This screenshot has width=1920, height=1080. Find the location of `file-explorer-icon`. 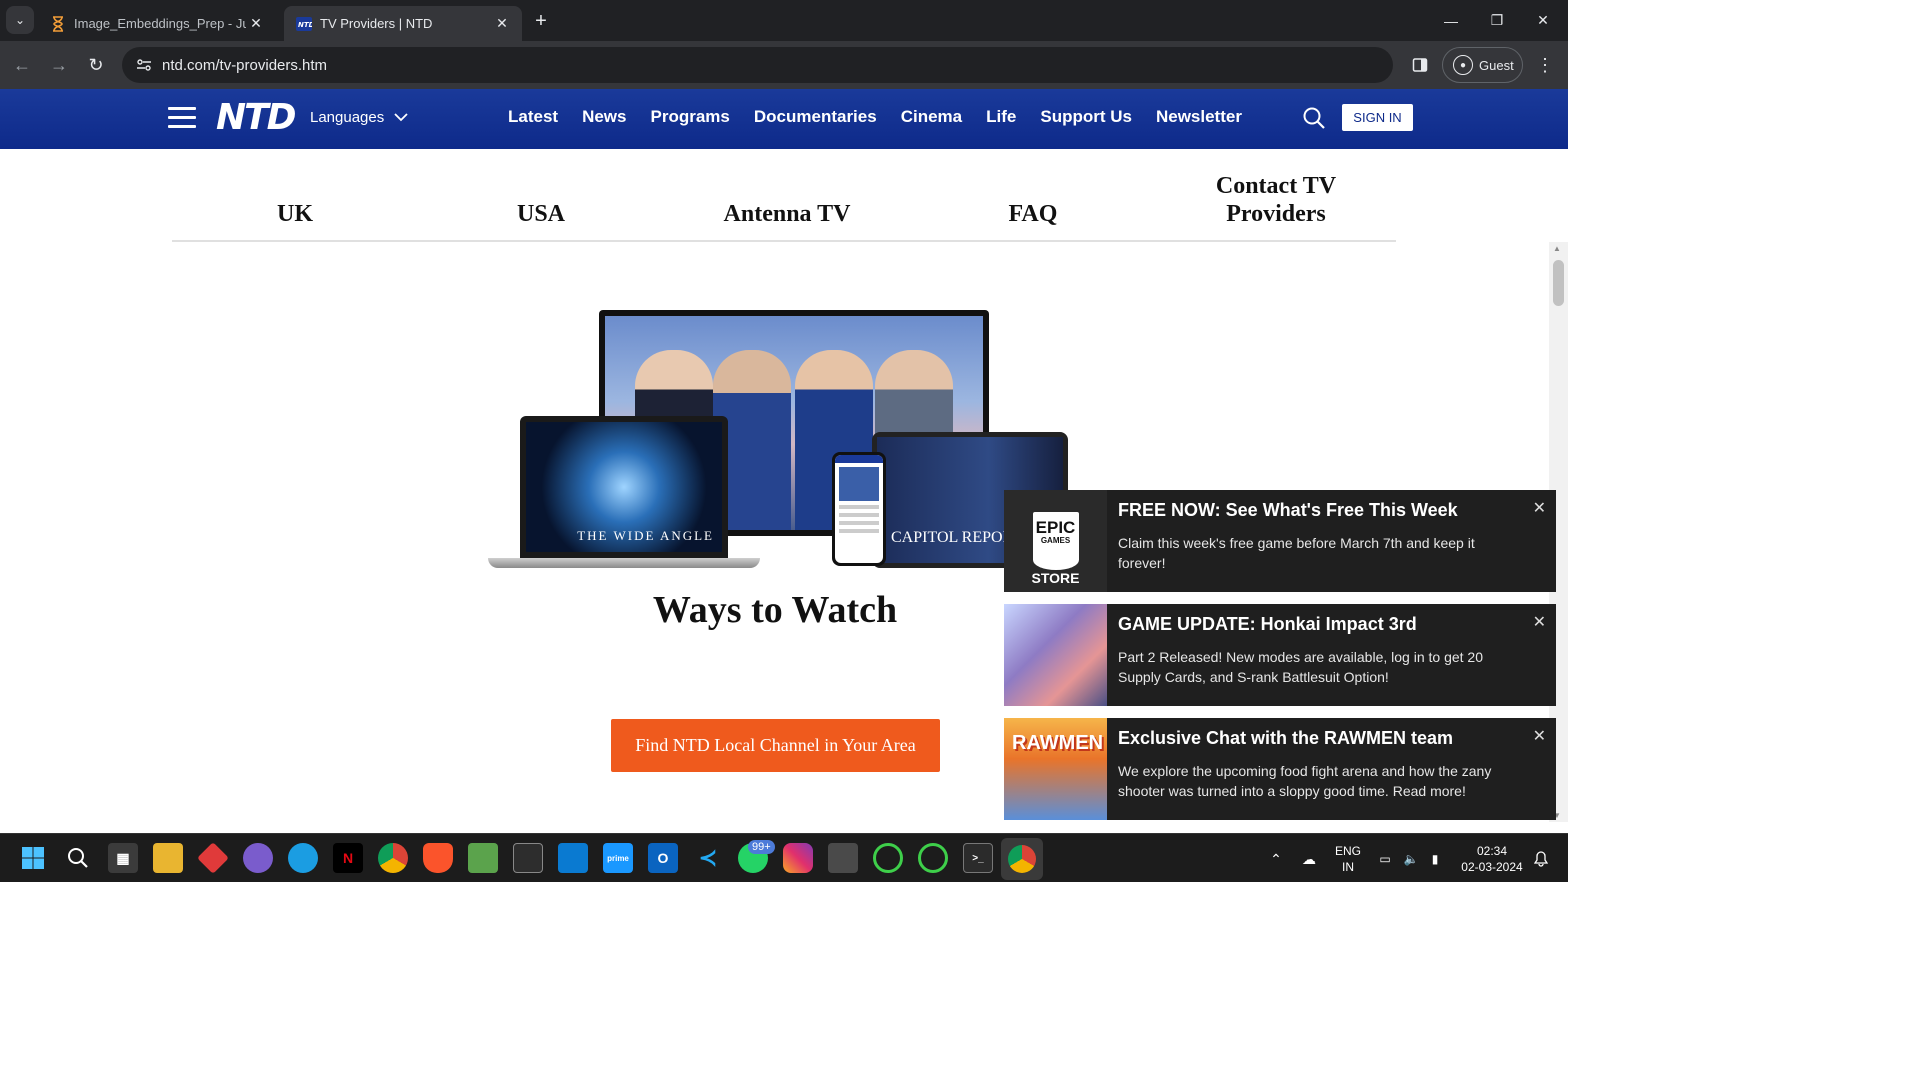

file-explorer-icon is located at coordinates (168, 858).